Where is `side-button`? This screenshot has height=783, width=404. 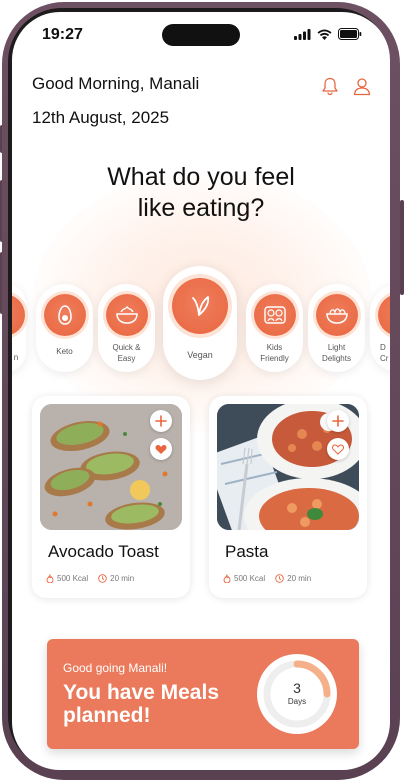
side-button is located at coordinates (402, 247).